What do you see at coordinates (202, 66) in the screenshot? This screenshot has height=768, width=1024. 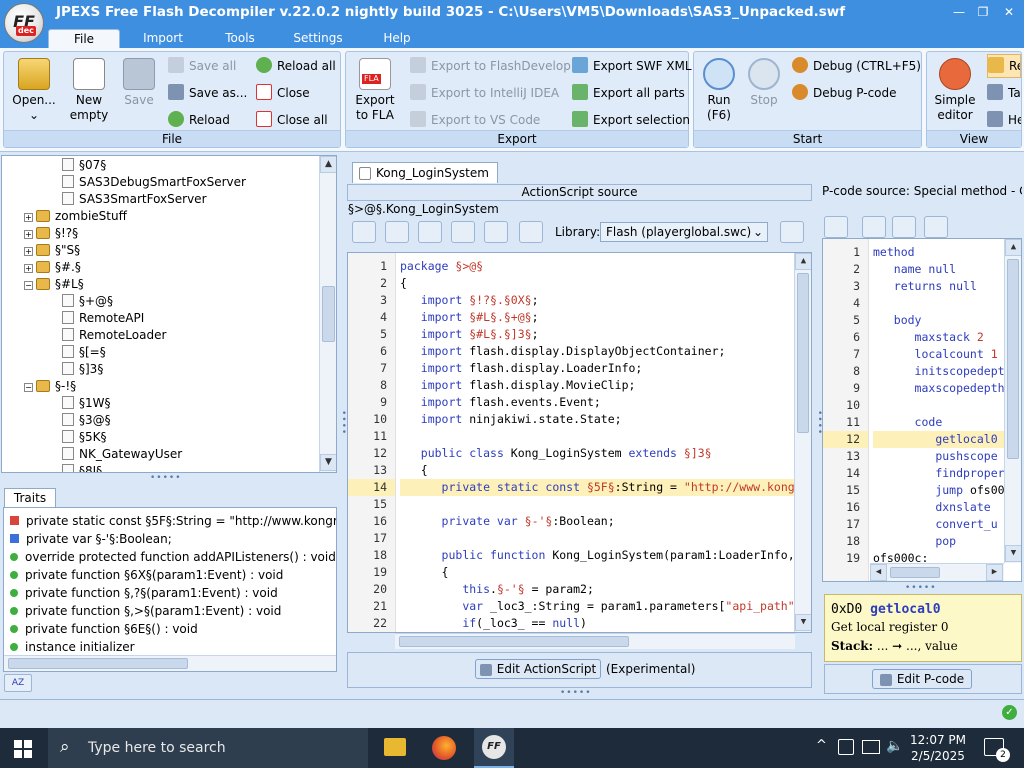 I see `save-all-button: Save all` at bounding box center [202, 66].